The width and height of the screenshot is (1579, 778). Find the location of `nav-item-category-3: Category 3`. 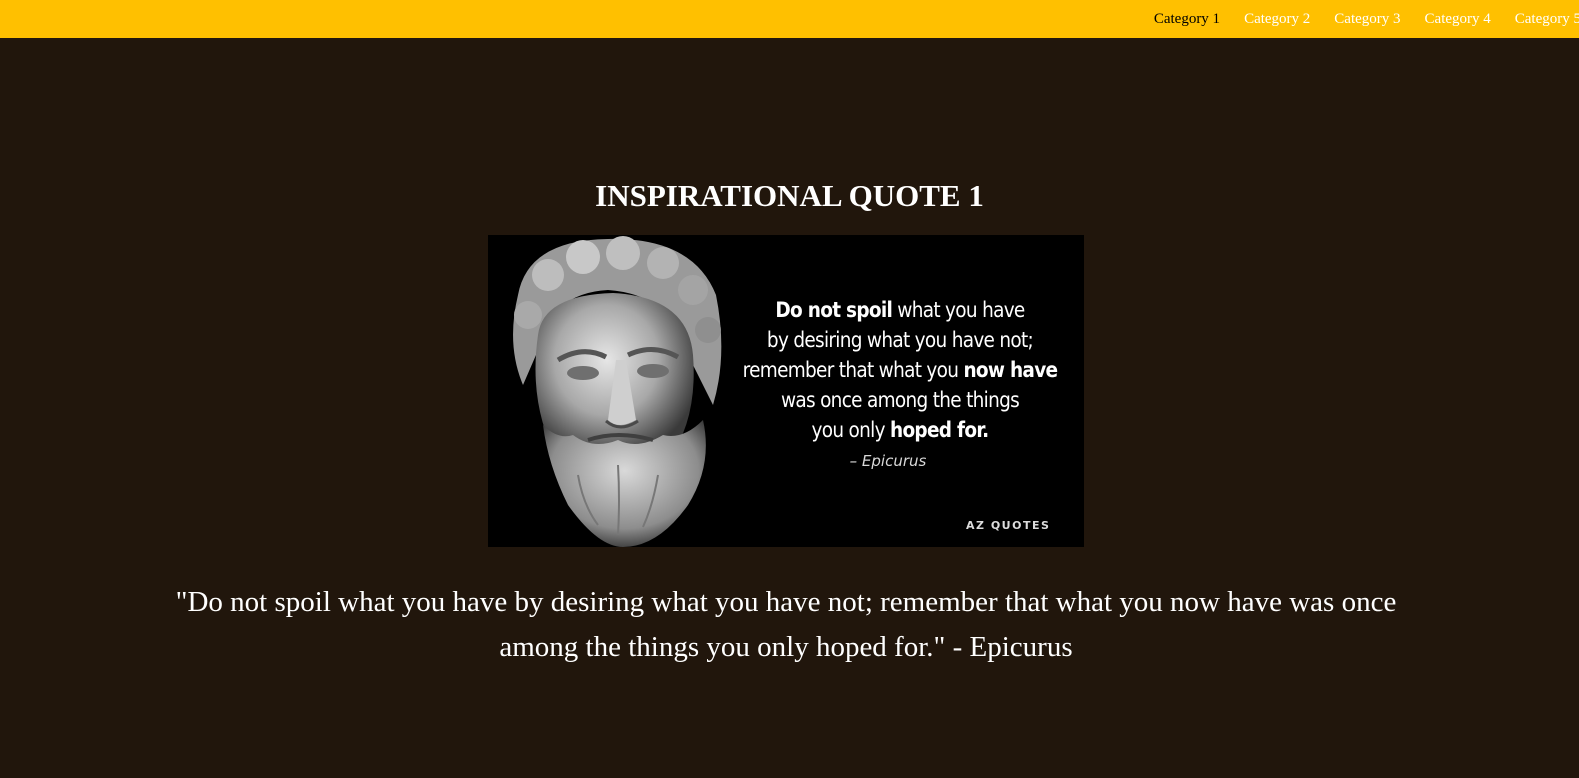

nav-item-category-3: Category 3 is located at coordinates (1367, 19).